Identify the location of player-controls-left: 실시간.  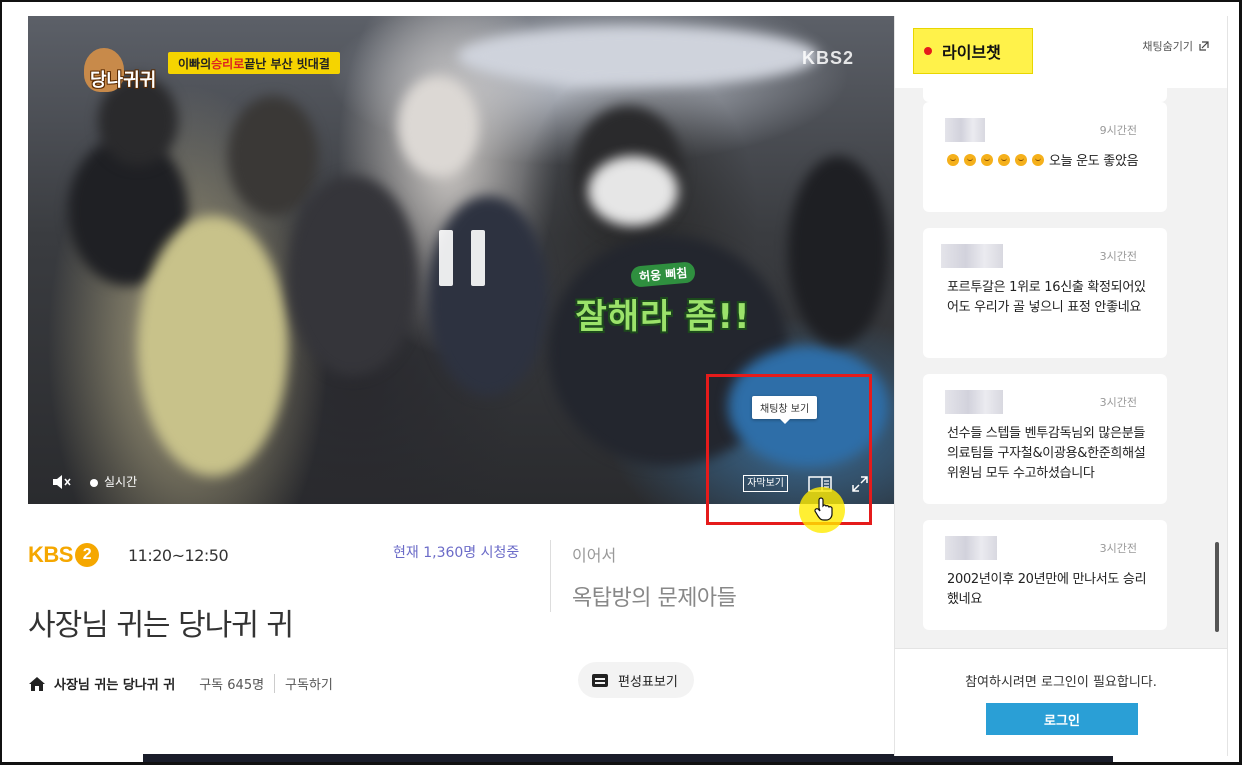
(94, 481).